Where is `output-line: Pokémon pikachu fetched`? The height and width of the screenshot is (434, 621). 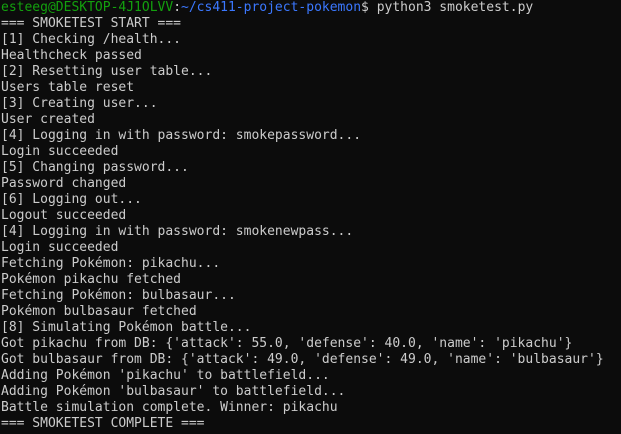
output-line: Pokémon pikachu fetched is located at coordinates (91, 279).